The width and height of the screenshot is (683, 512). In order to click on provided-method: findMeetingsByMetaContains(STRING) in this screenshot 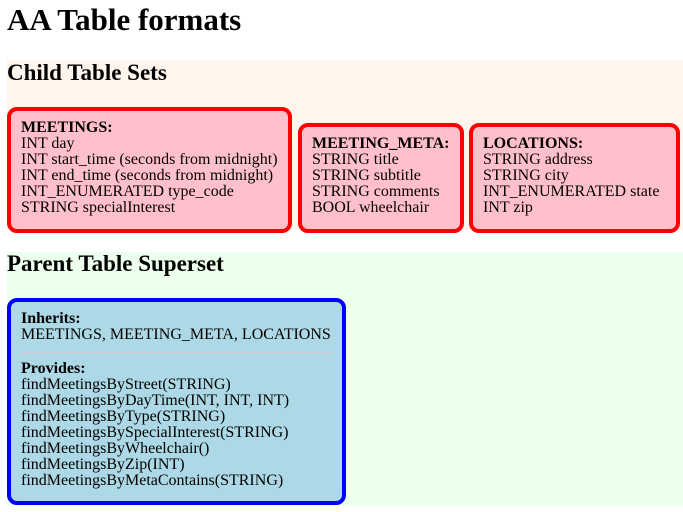, I will do `click(152, 480)`.